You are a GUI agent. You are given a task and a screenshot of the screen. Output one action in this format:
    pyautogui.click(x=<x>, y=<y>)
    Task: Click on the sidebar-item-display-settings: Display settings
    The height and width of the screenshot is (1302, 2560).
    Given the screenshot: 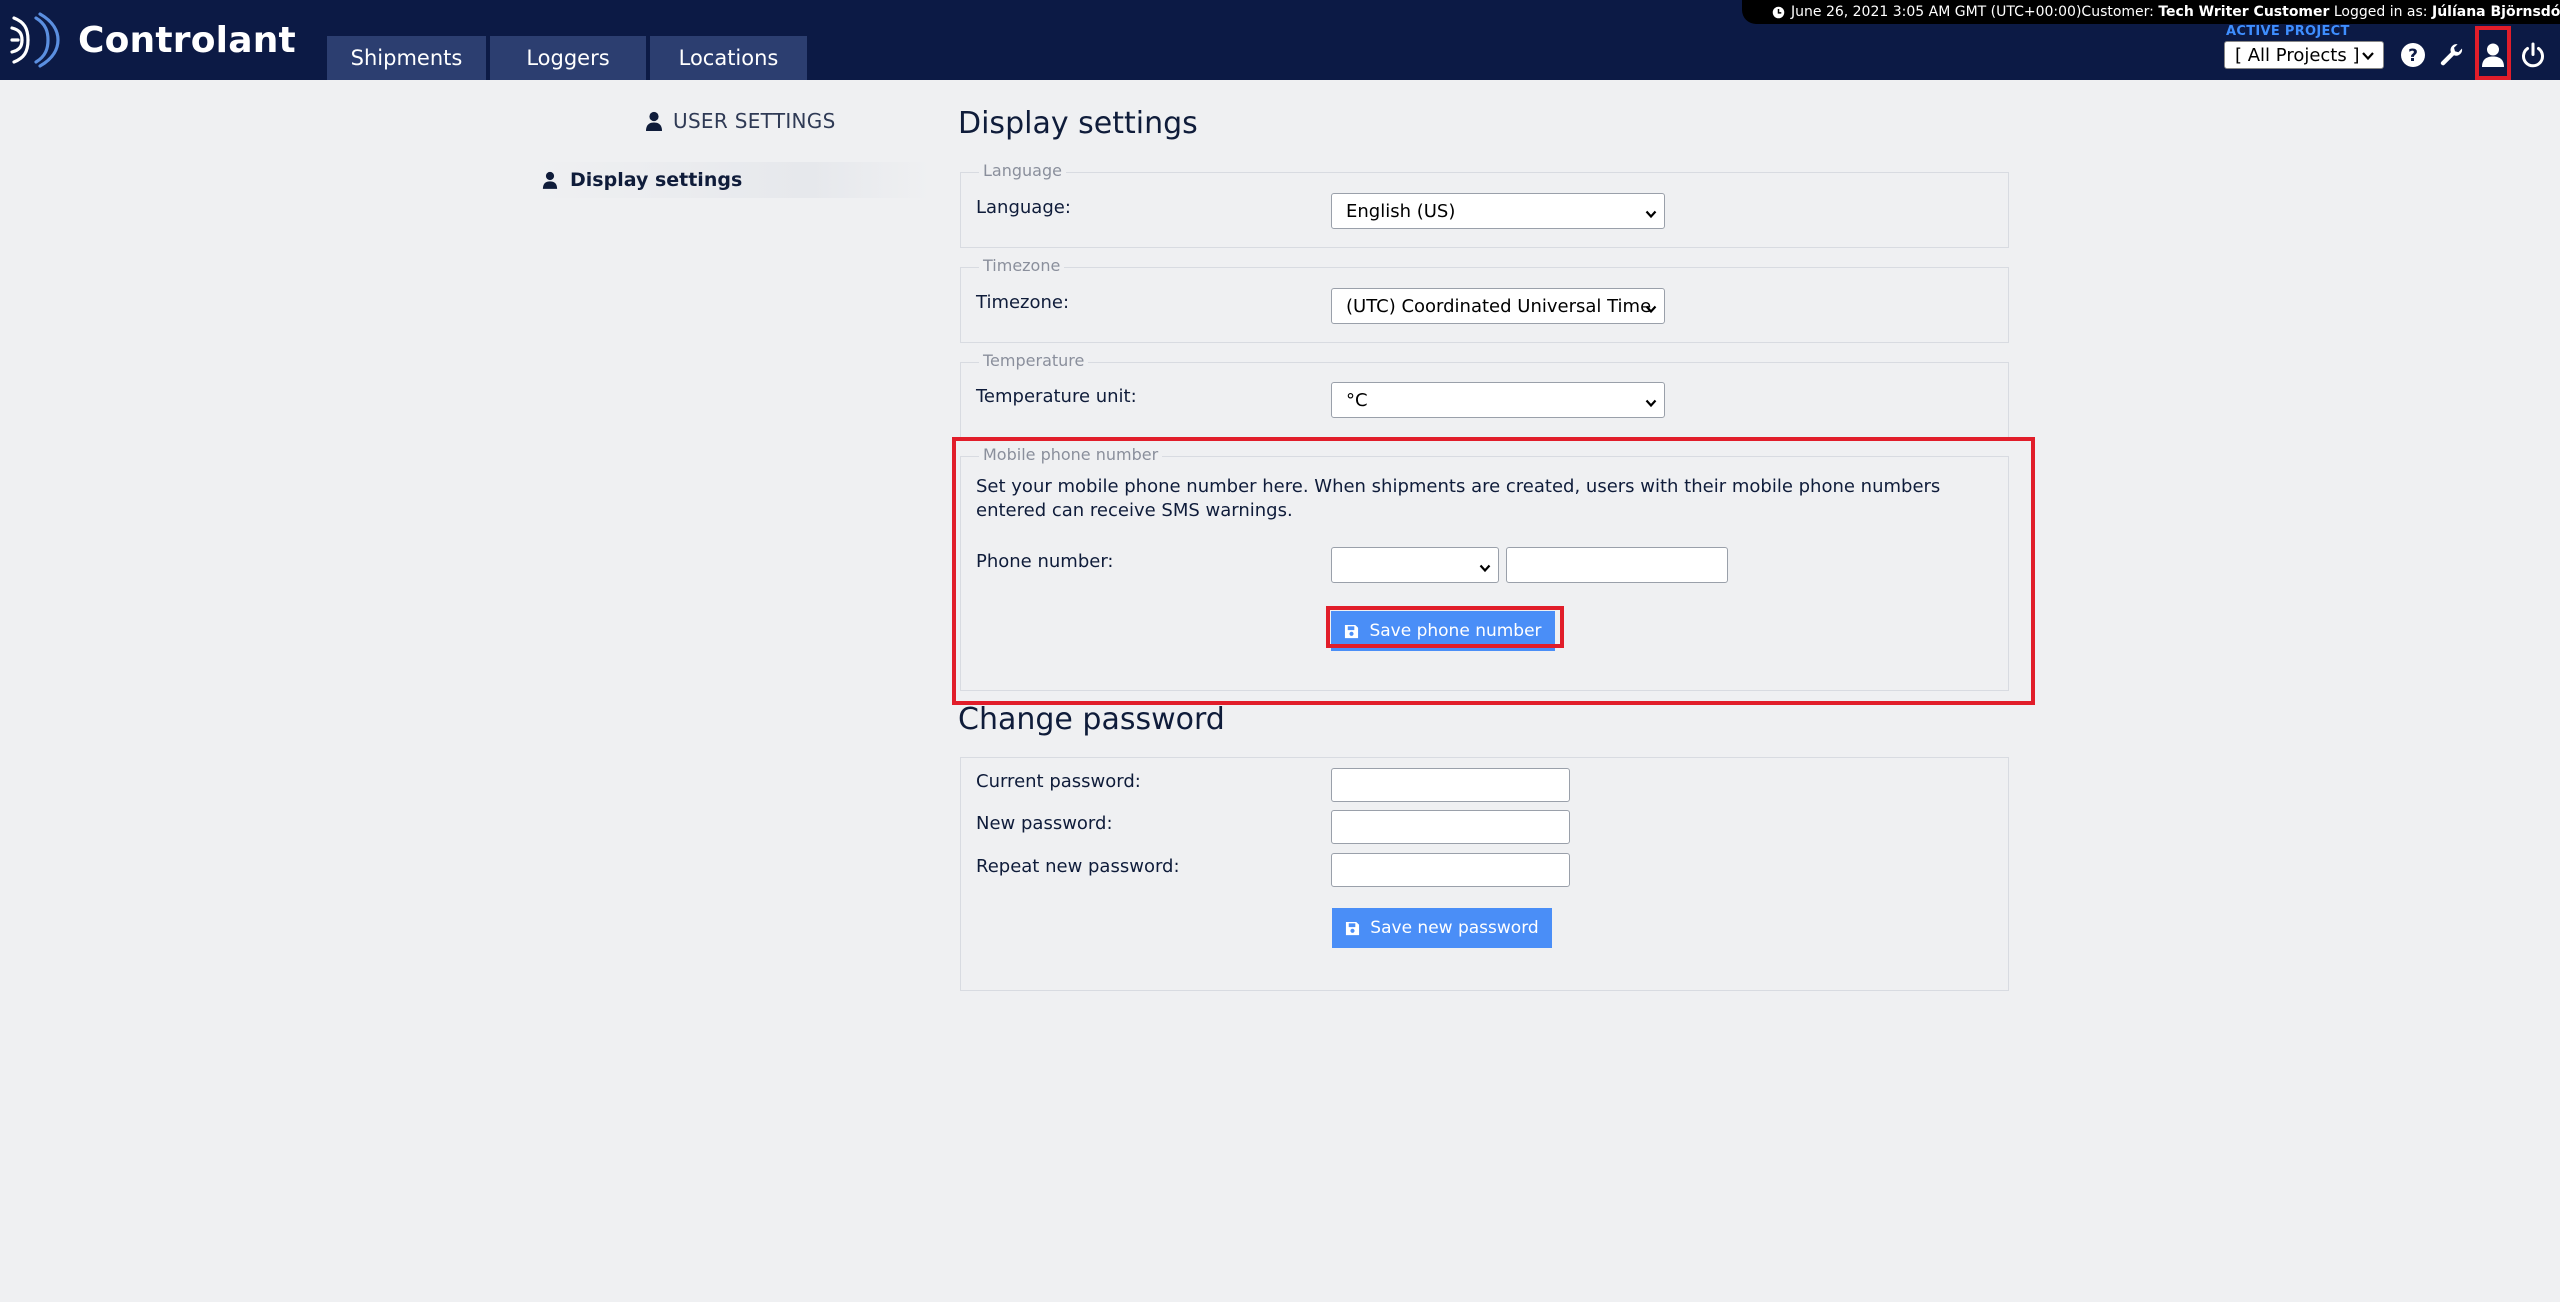 What is the action you would take?
    pyautogui.click(x=730, y=180)
    